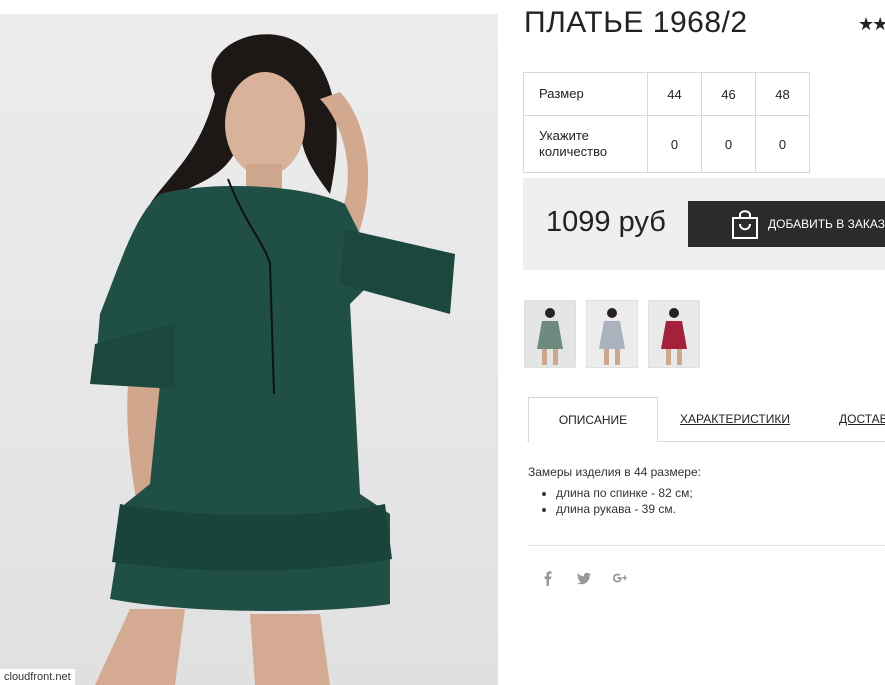 Image resolution: width=885 pixels, height=685 pixels. Describe the element at coordinates (674, 144) in the screenshot. I see `quantity-input-44: 0` at that location.